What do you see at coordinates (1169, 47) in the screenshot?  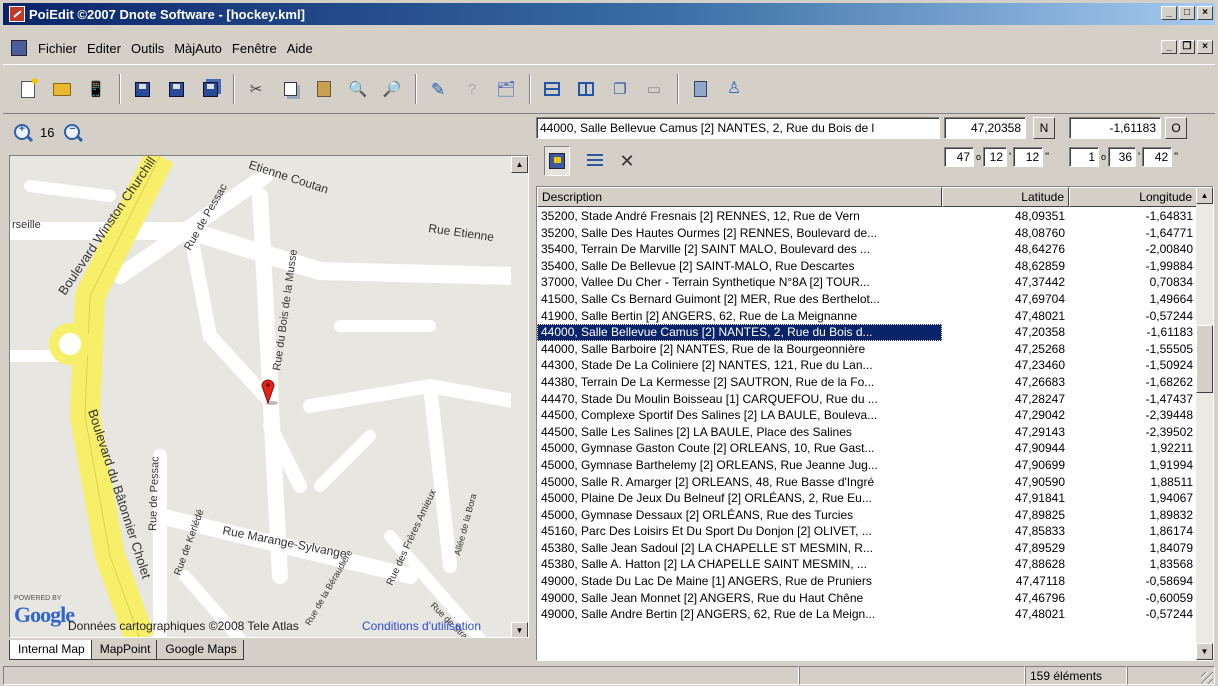 I see `doc-minimize-button: _` at bounding box center [1169, 47].